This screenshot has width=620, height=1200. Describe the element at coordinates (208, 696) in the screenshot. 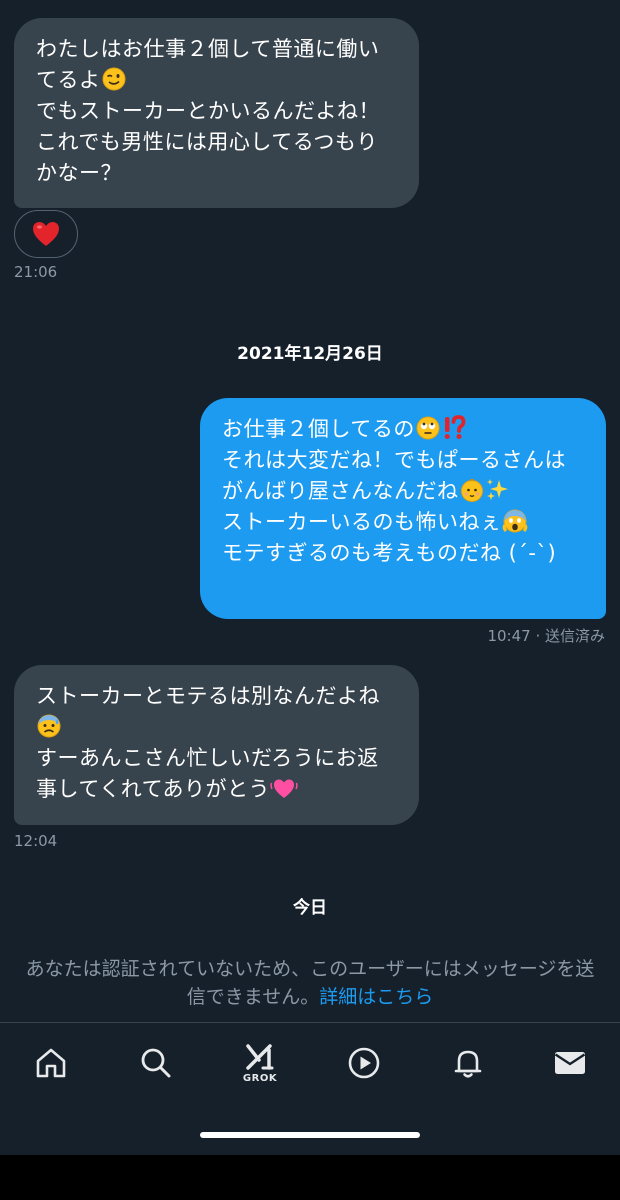

I see `message-text-line: ストーカーとモテるは別なんだよね` at that location.